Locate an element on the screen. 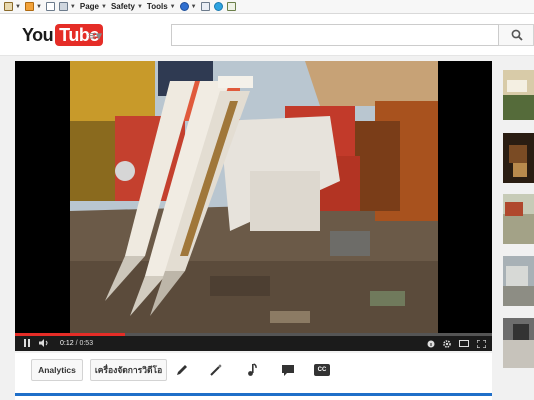 The image size is (534, 400). duration: / 0:53 is located at coordinates (84, 343).